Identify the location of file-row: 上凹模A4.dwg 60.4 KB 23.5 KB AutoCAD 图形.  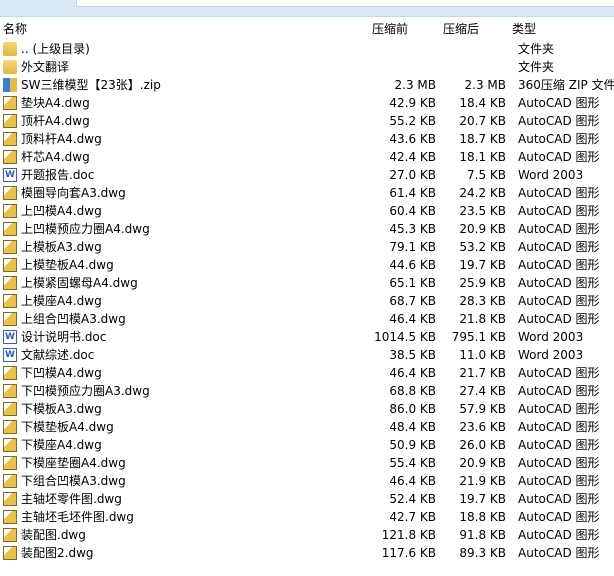
(307, 211).